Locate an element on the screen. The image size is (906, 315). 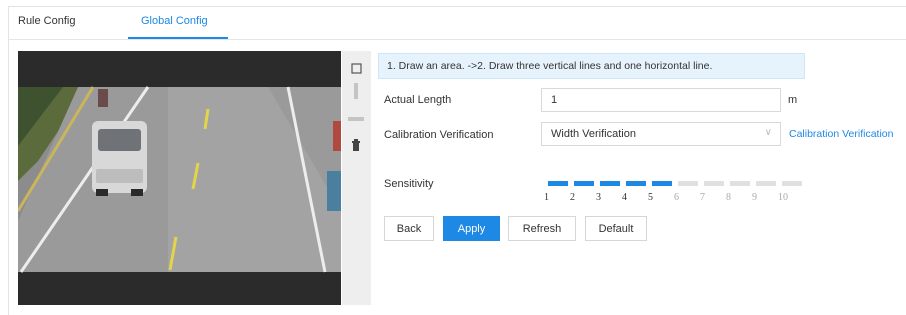
actual-length-label: Actual Length is located at coordinates (418, 100).